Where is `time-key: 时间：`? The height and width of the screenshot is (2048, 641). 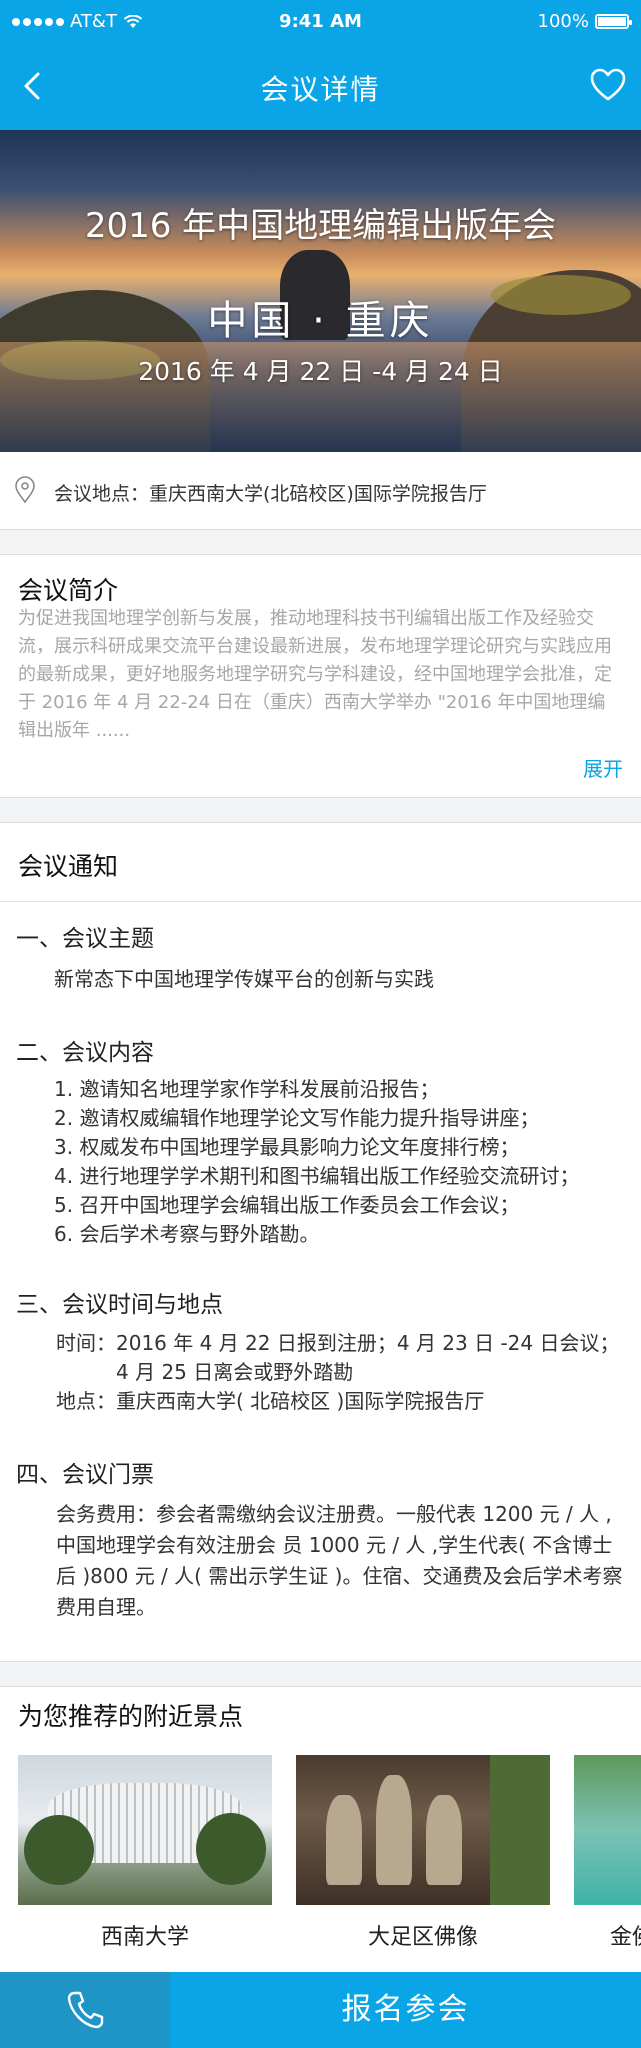 time-key: 时间： is located at coordinates (86, 1343).